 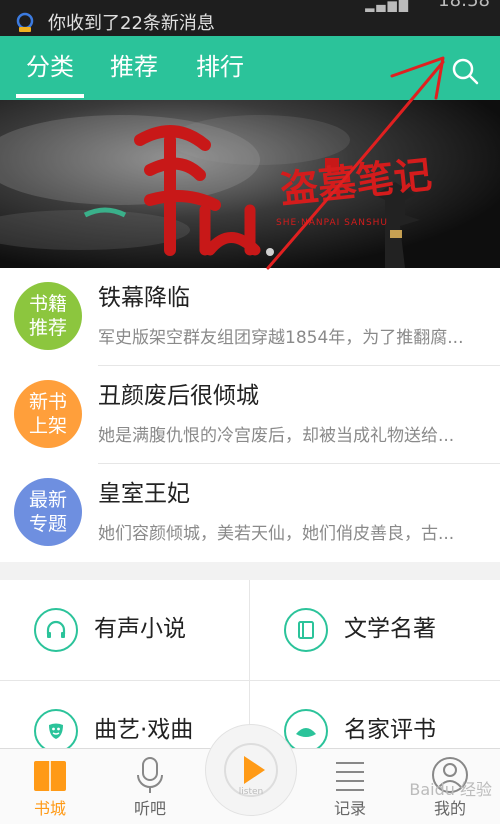 I want to click on badge-recommended: 书籍 推荐, so click(x=48, y=316).